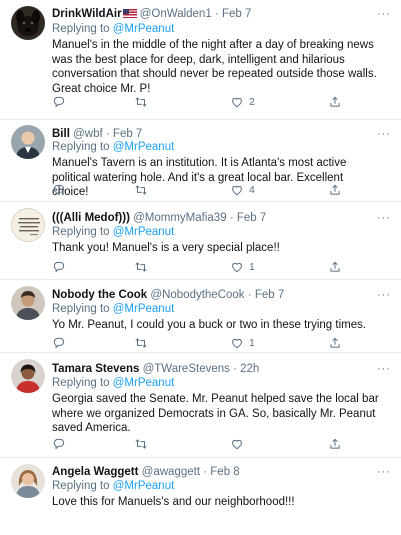  Describe the element at coordinates (197, 295) in the screenshot. I see `user-handle: @NobodytheCook` at that location.